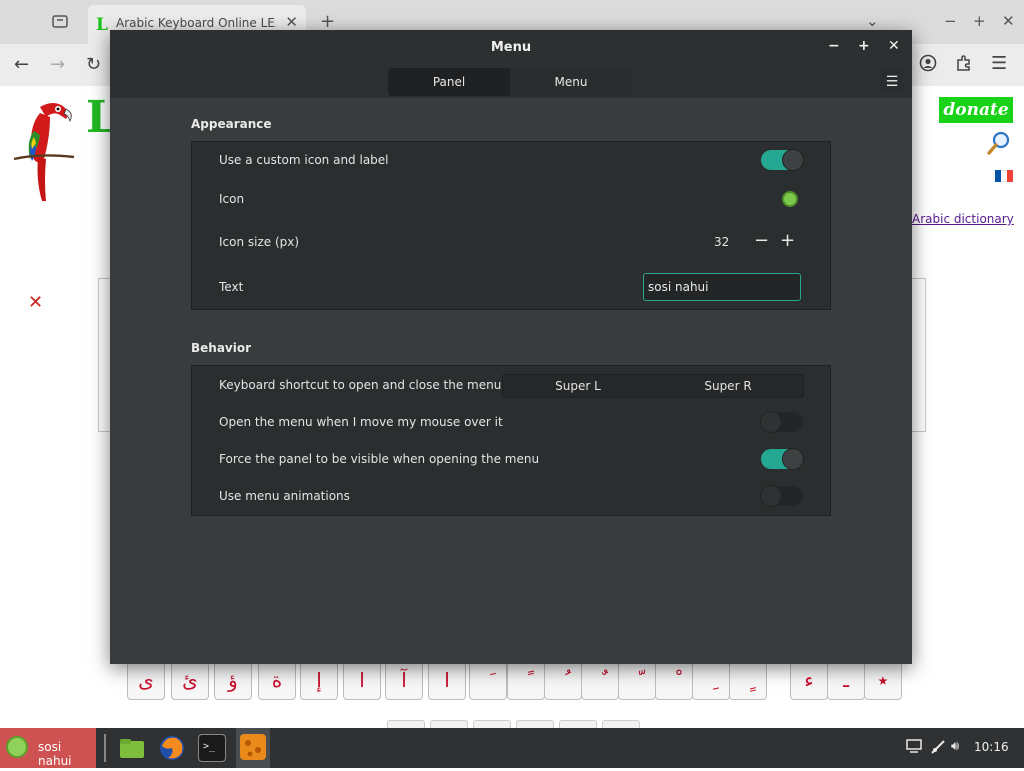  Describe the element at coordinates (761, 240) in the screenshot. I see `decrease-icon-size-button: −` at that location.